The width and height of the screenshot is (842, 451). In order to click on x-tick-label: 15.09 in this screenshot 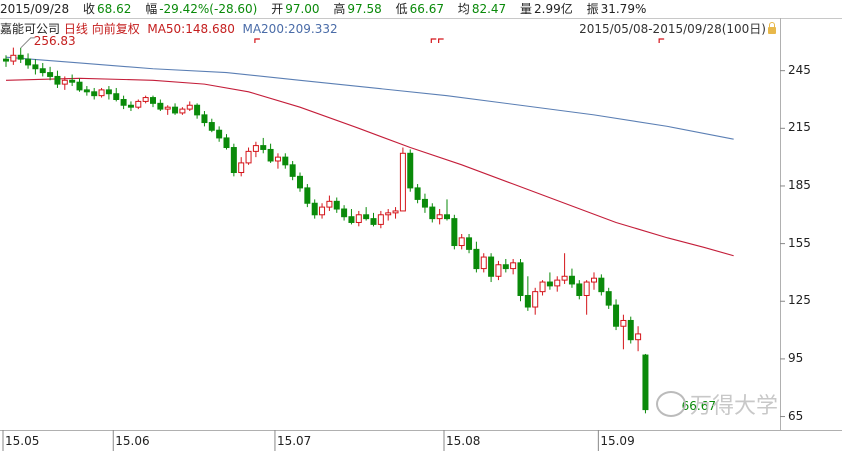, I will do `click(617, 441)`.